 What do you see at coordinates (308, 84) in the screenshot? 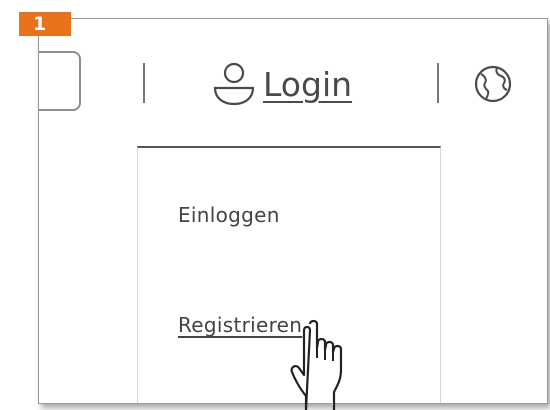
I see `login-label: Login` at bounding box center [308, 84].